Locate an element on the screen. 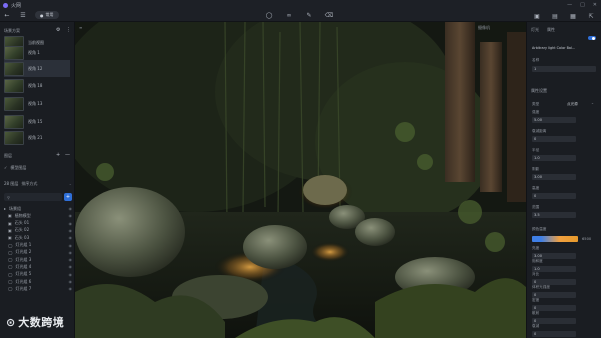  property-value-field: 1.0 is located at coordinates (554, 158).